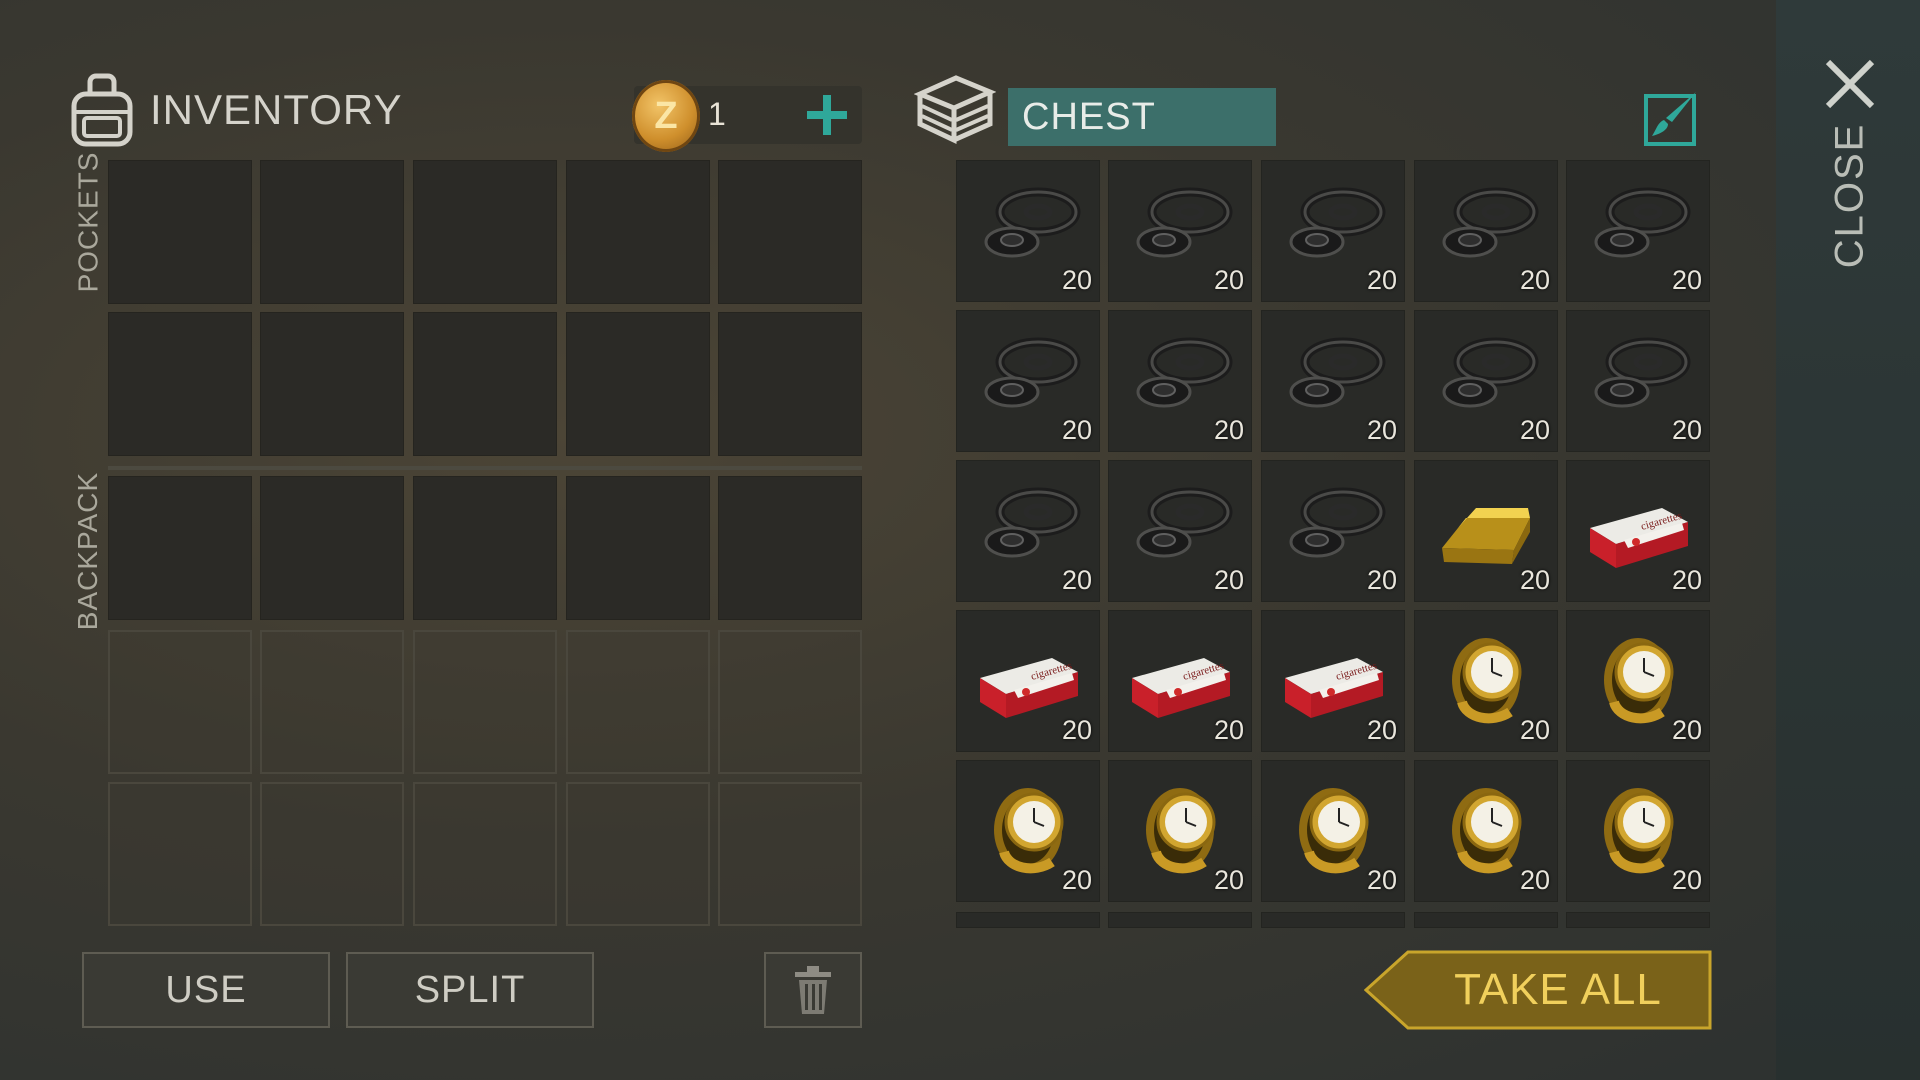 The width and height of the screenshot is (1920, 1080). Describe the element at coordinates (955, 109) in the screenshot. I see `chest-icon` at that location.